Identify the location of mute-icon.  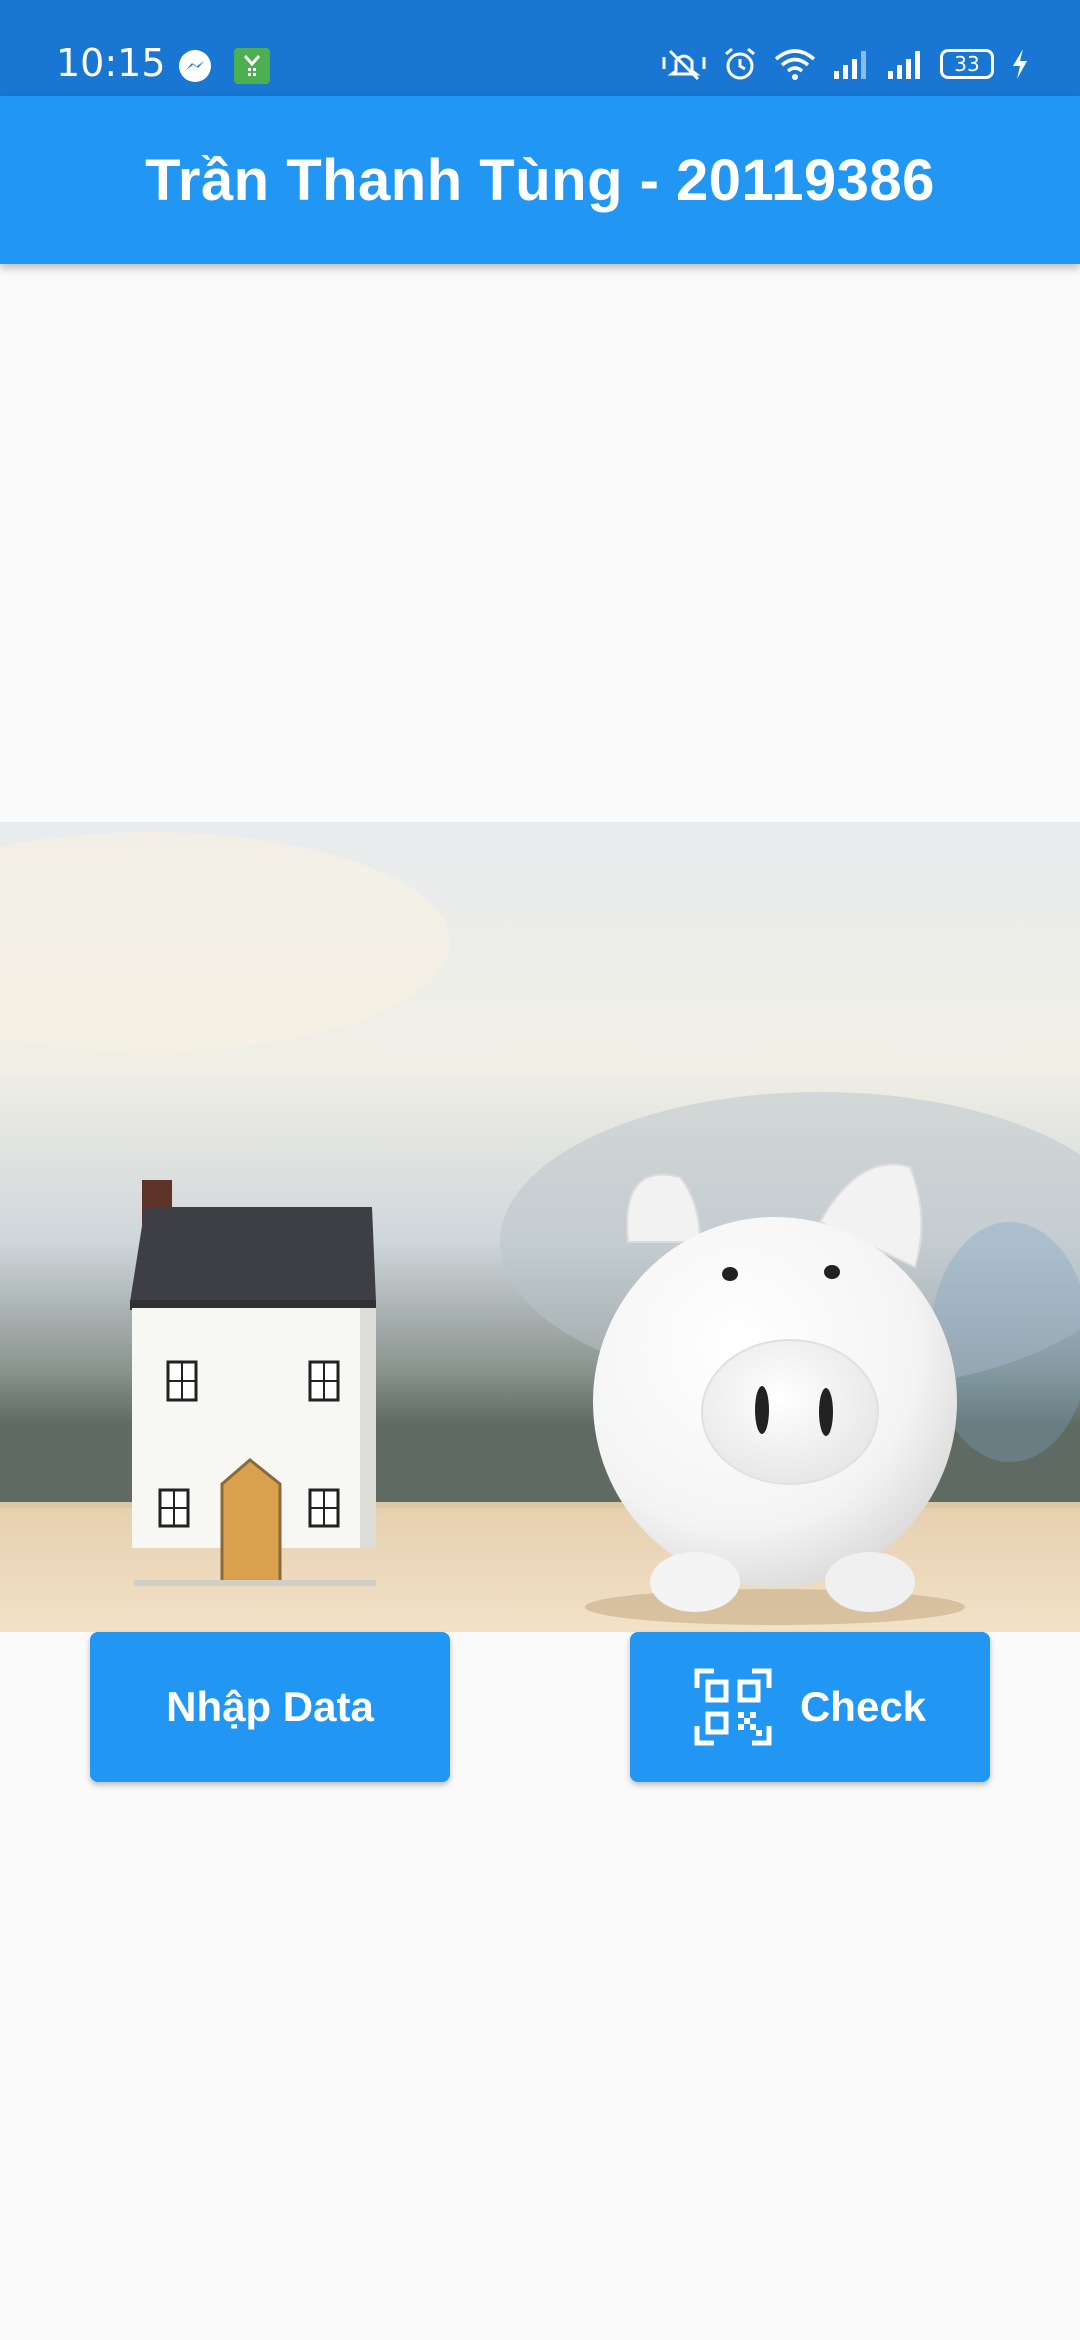
(684, 65).